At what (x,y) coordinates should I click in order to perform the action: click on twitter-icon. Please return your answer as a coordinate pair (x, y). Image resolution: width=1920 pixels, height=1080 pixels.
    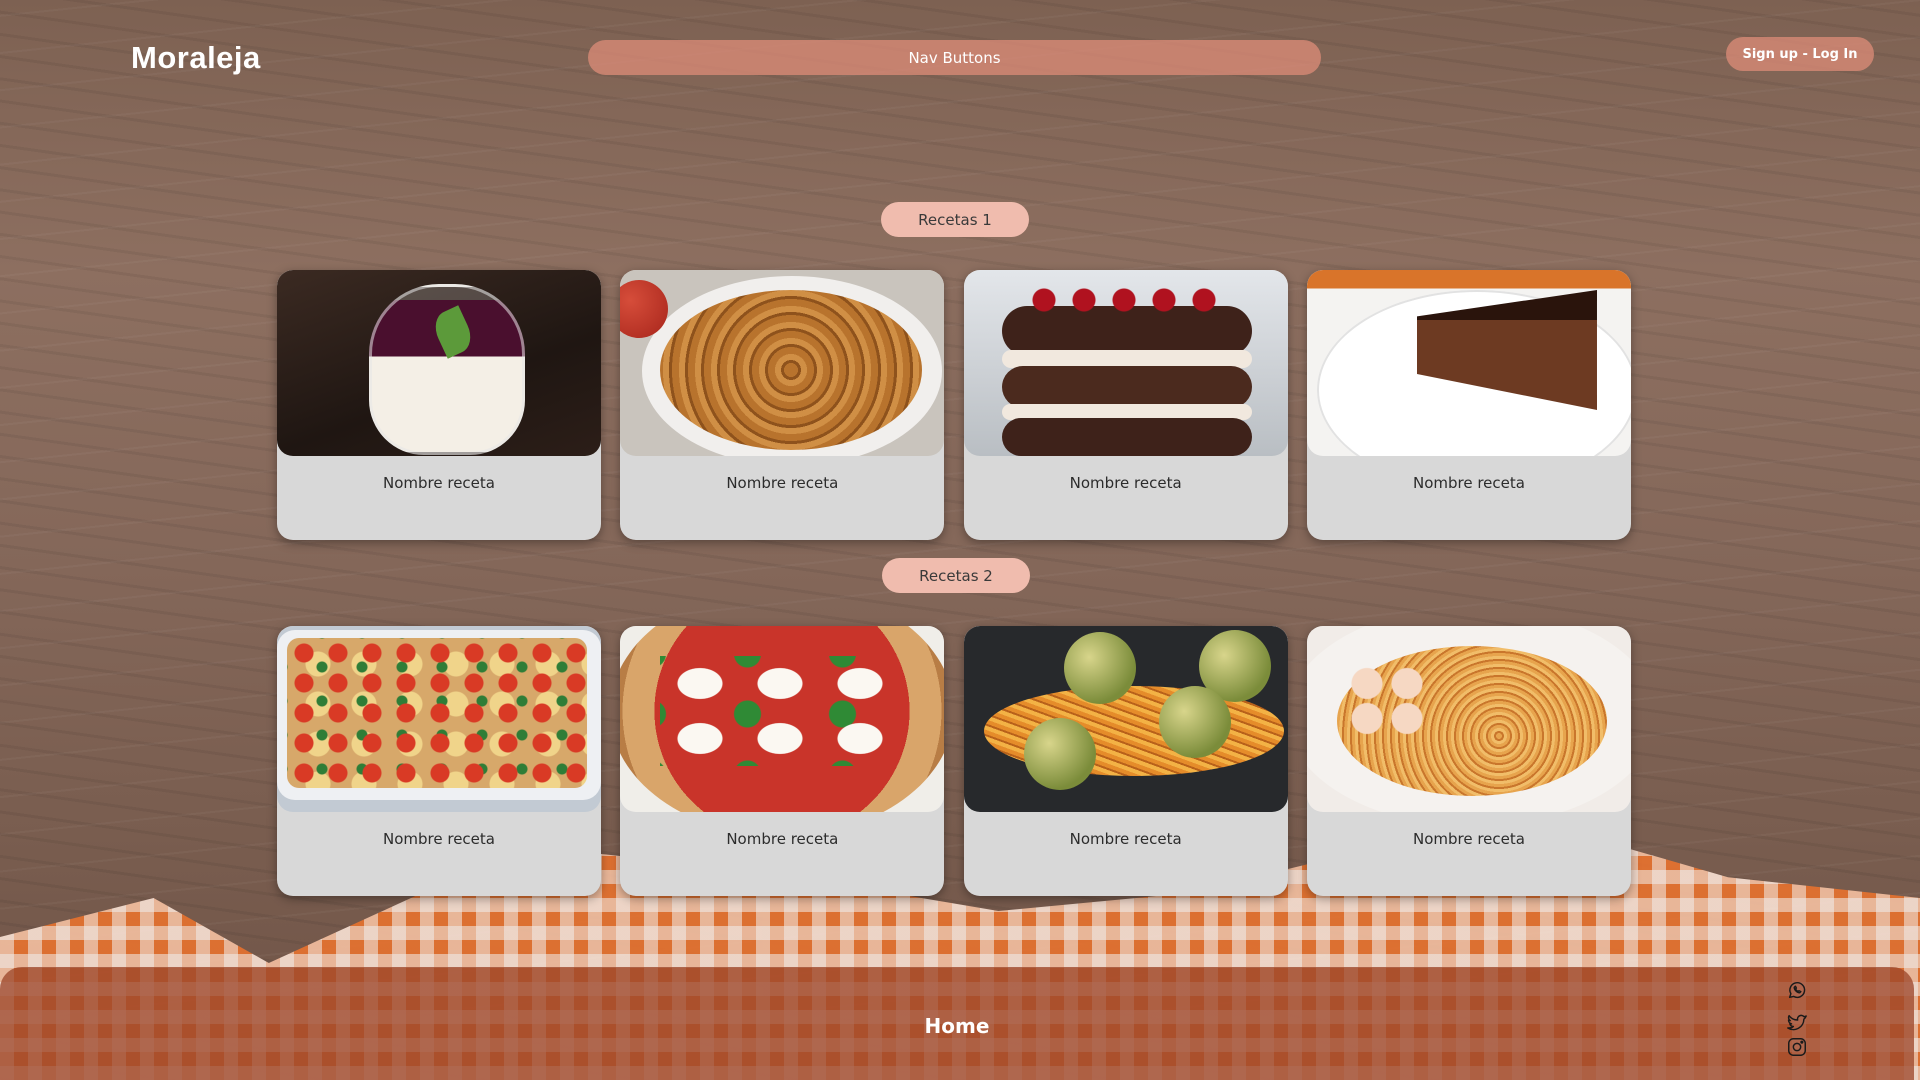
    Looking at the image, I should click on (1797, 1022).